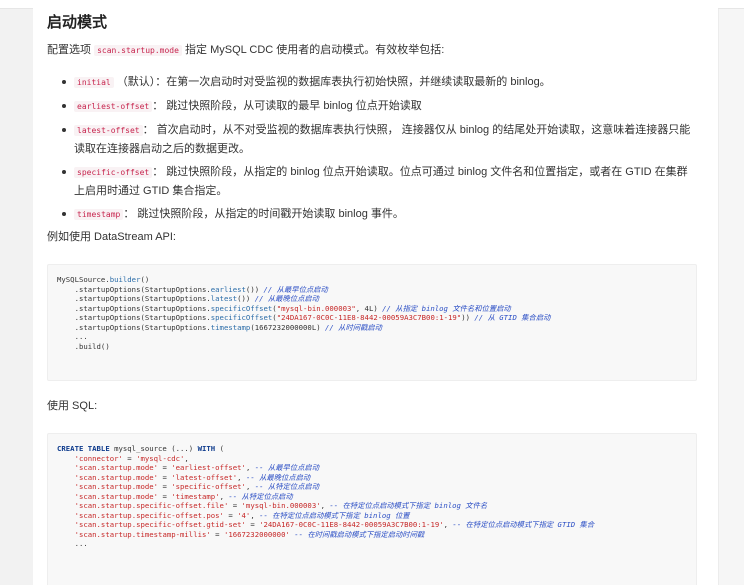 This screenshot has width=744, height=585. I want to click on datastream-label: 例如使用 DataStream API:, so click(111, 237).